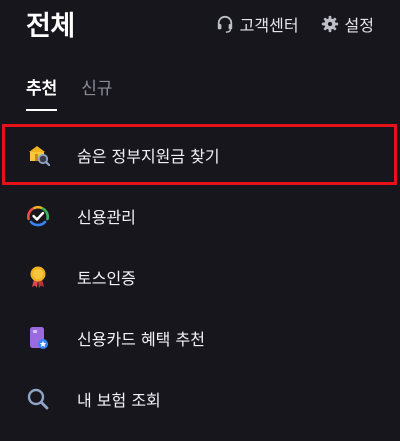  What do you see at coordinates (38, 155) in the screenshot?
I see `government-subsidy-search-icon` at bounding box center [38, 155].